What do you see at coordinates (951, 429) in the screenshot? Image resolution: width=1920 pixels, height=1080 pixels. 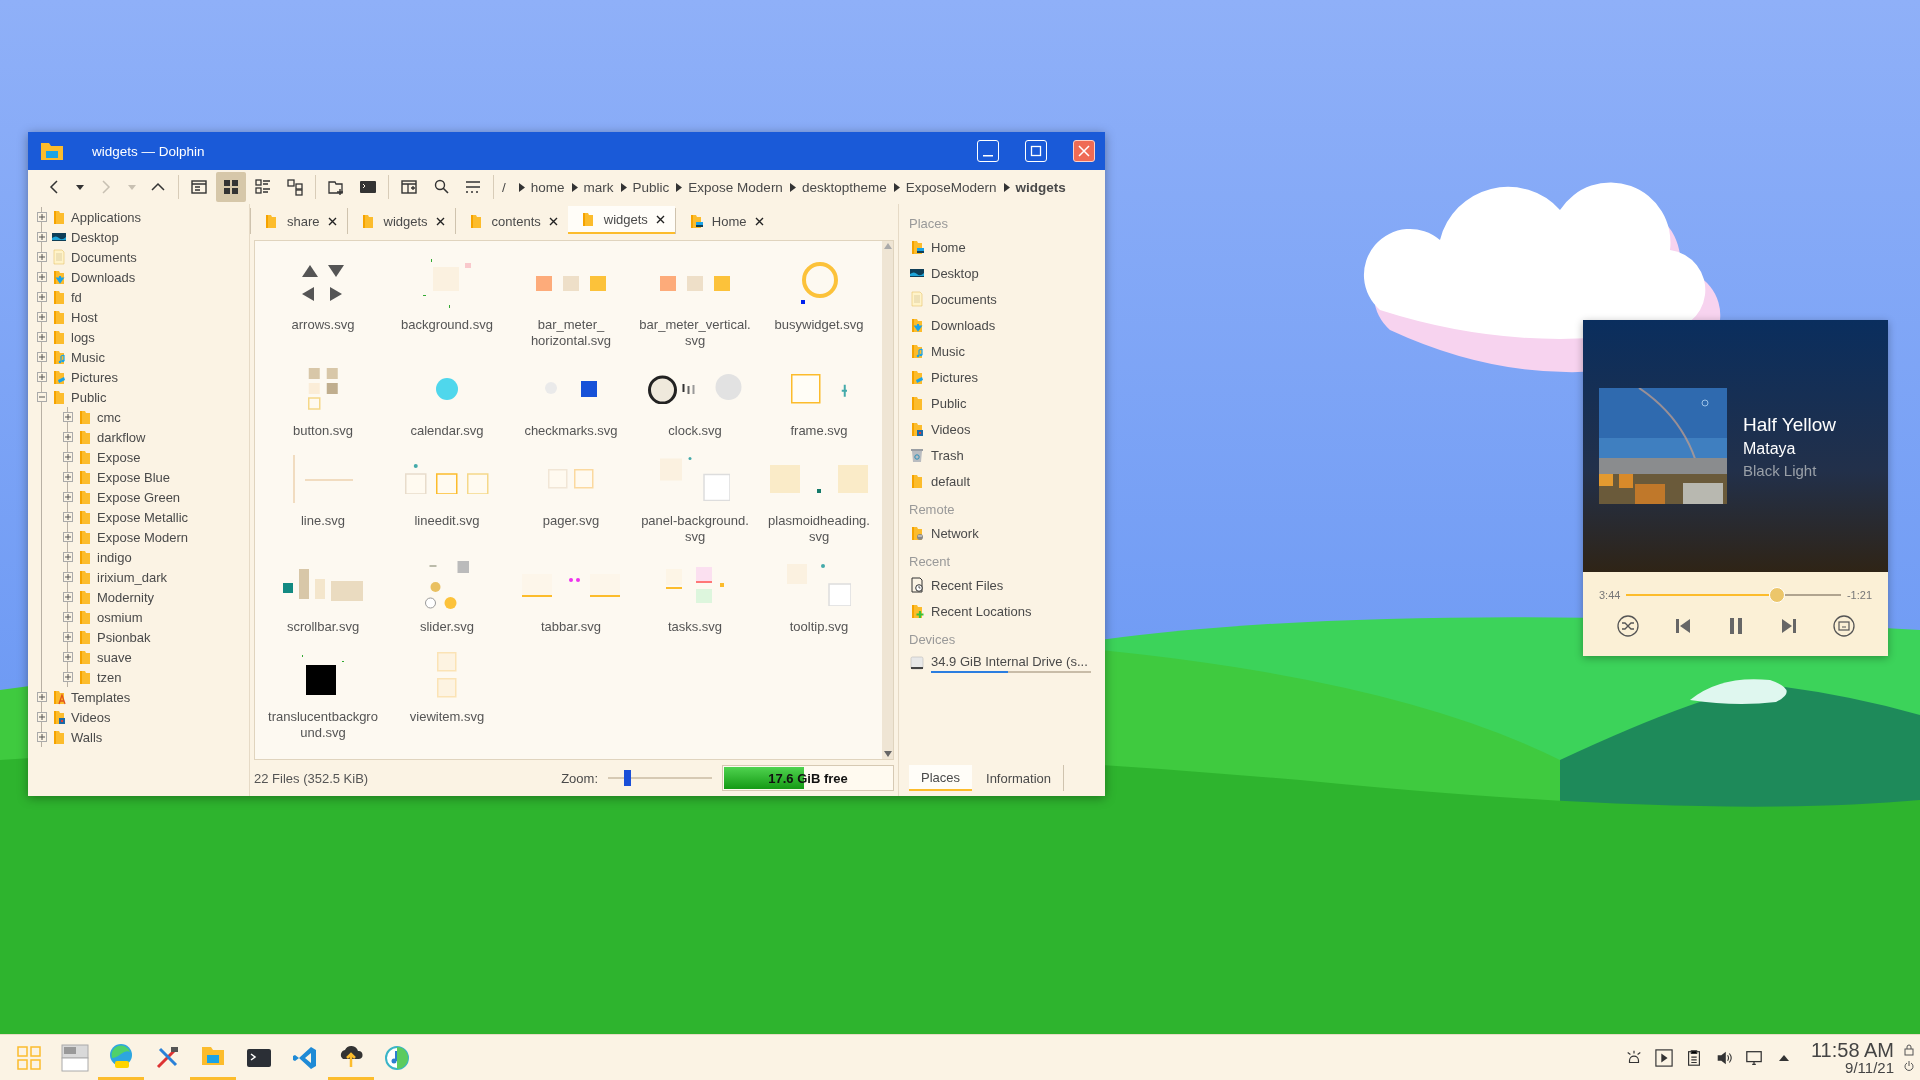 I see `place-item: Videos` at bounding box center [951, 429].